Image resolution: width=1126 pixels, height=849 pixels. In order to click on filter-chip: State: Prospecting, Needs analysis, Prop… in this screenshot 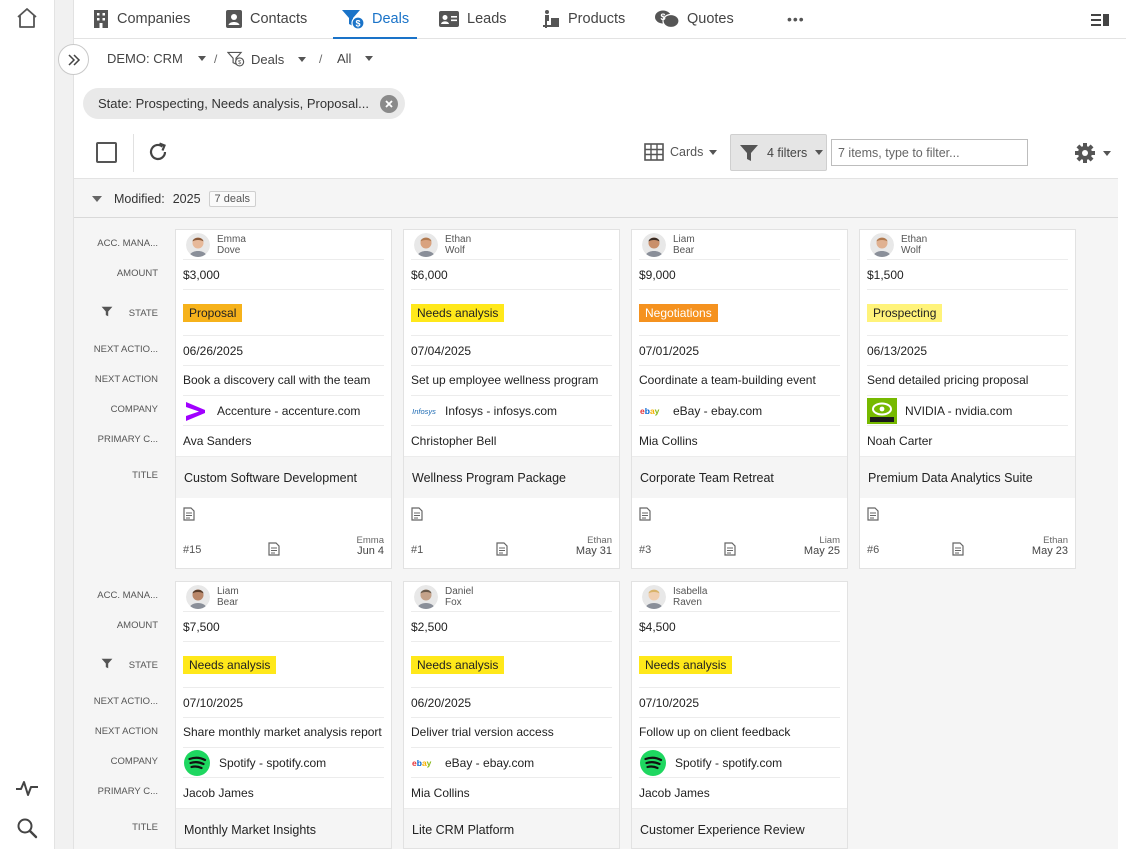, I will do `click(244, 103)`.